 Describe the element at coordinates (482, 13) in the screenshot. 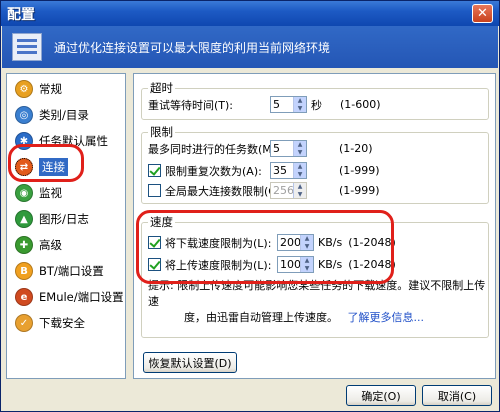

I see `close-button: ✕` at that location.